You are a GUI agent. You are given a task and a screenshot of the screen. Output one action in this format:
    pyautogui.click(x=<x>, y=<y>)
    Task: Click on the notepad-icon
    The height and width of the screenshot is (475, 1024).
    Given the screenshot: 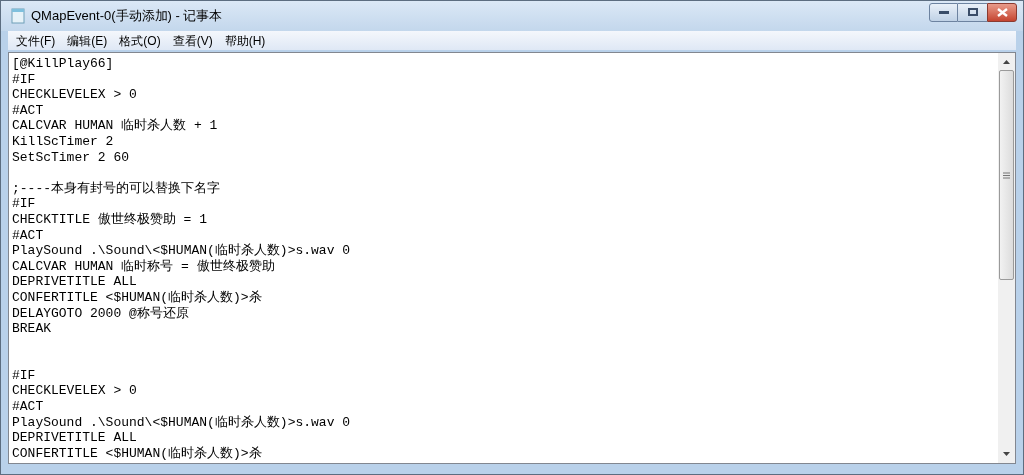 What is the action you would take?
    pyautogui.click(x=18, y=16)
    